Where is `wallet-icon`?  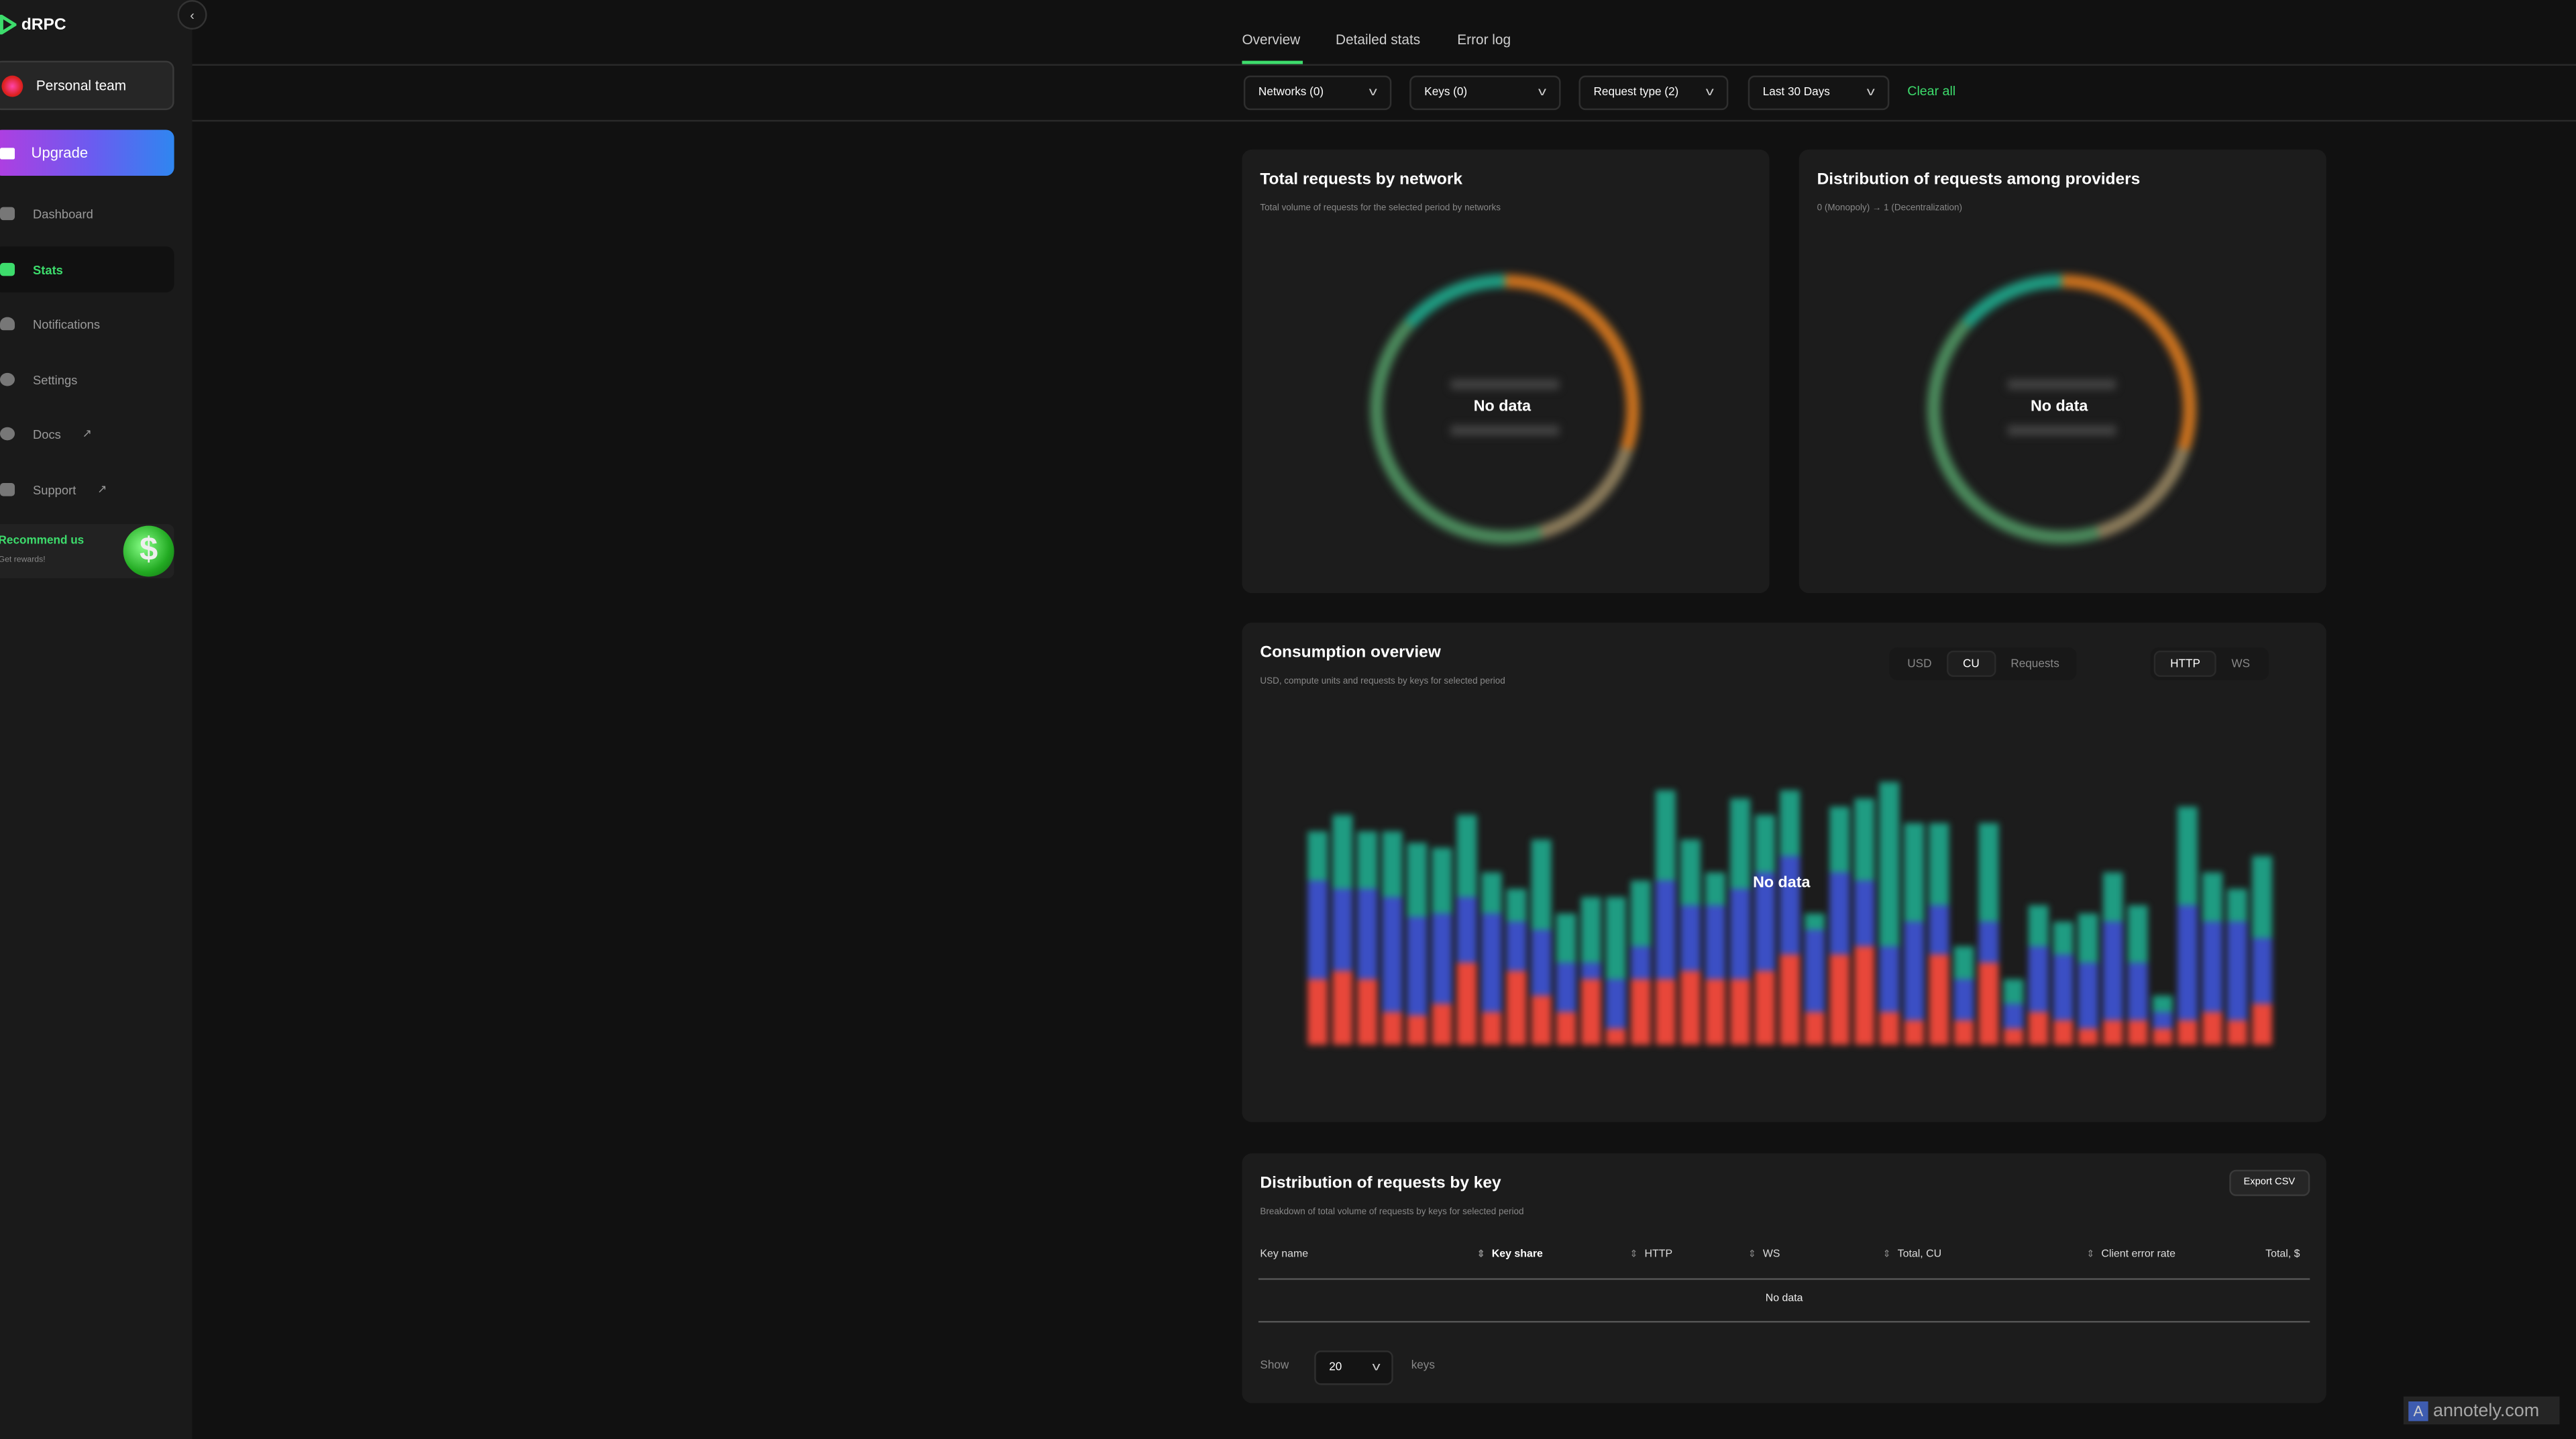
wallet-icon is located at coordinates (7, 153).